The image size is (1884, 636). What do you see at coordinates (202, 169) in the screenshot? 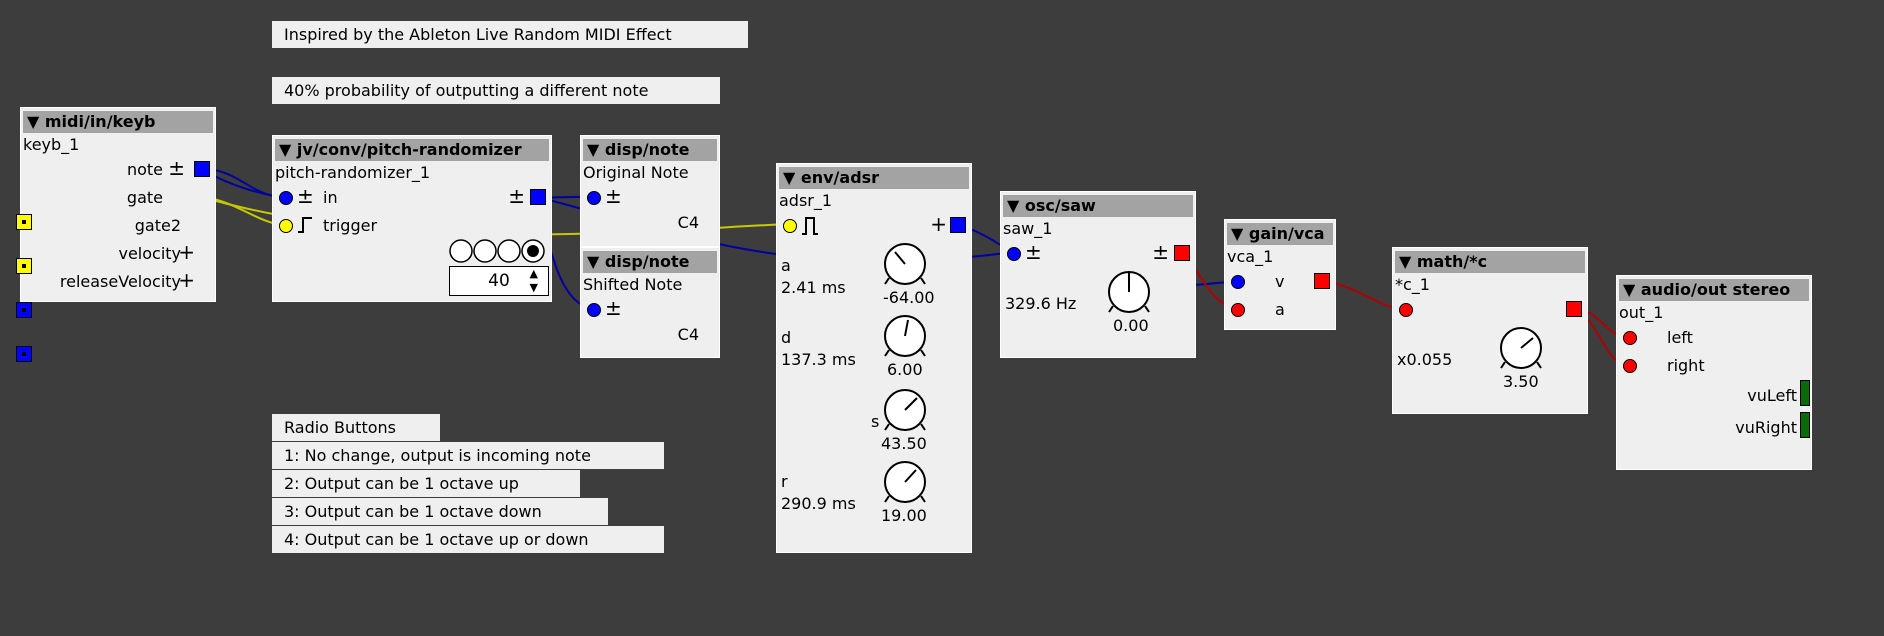
I see `outlet-note` at bounding box center [202, 169].